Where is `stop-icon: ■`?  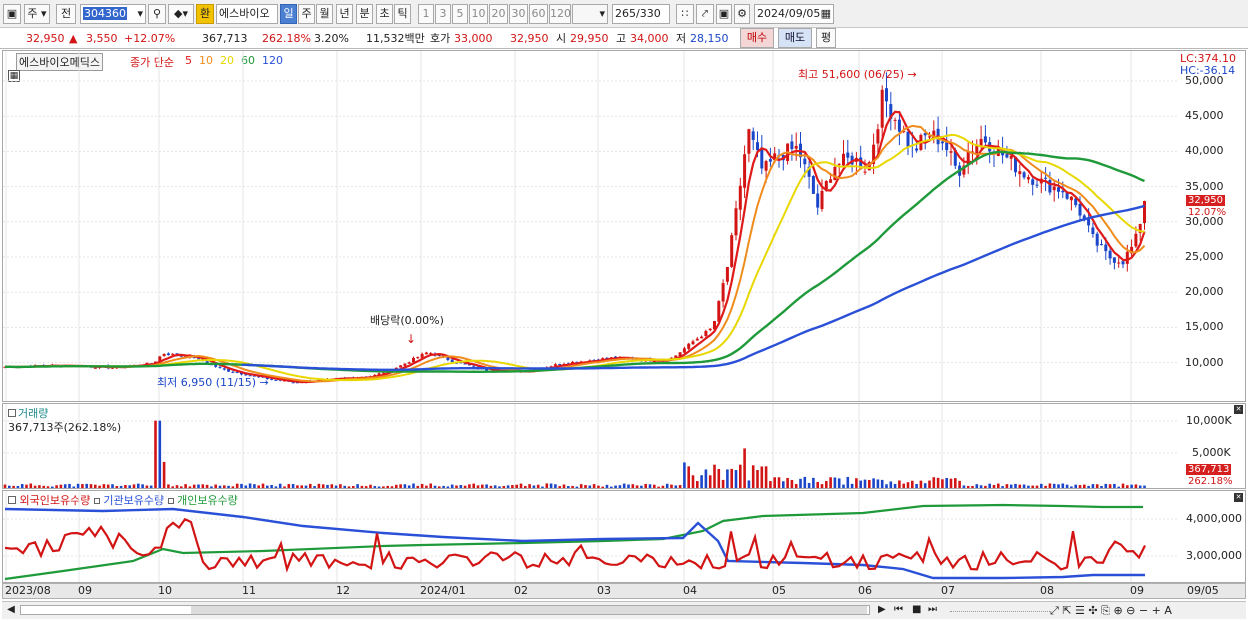 stop-icon: ■ is located at coordinates (919, 610).